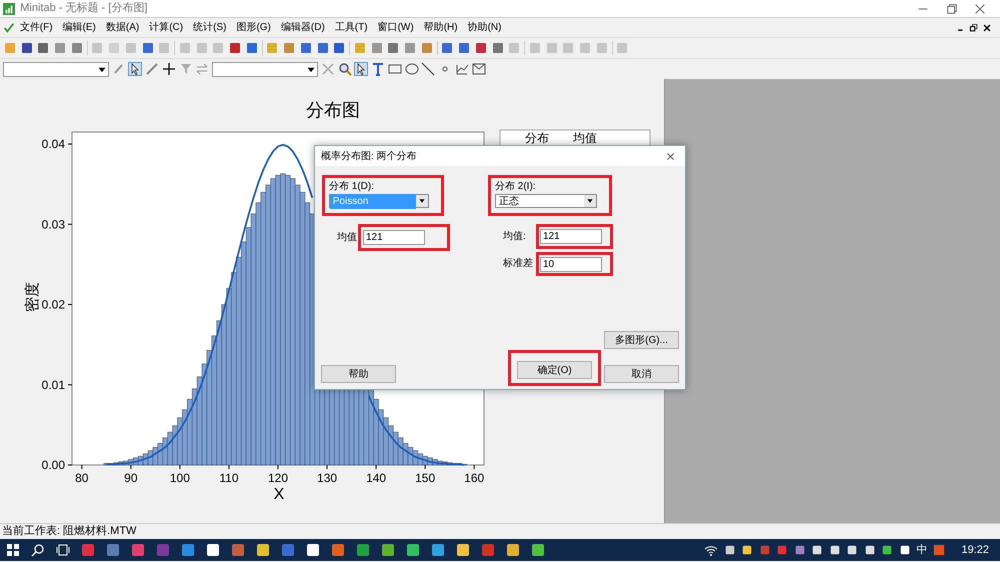  I want to click on axis-tick-label: 150, so click(425, 478).